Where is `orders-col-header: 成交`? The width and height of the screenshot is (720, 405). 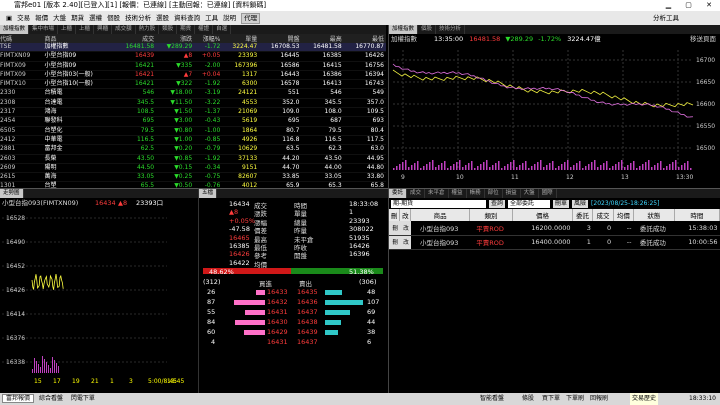 orders-col-header: 成交 is located at coordinates (603, 215).